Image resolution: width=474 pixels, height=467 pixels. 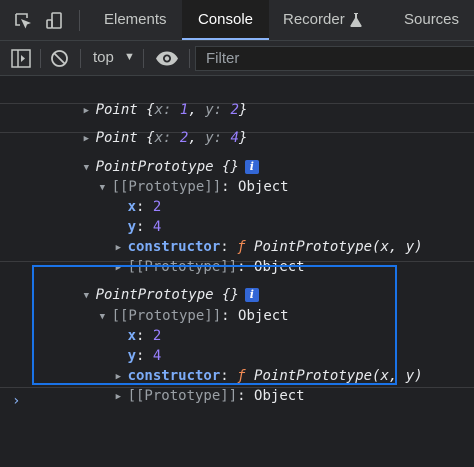 I want to click on context-label: top, so click(x=103, y=57).